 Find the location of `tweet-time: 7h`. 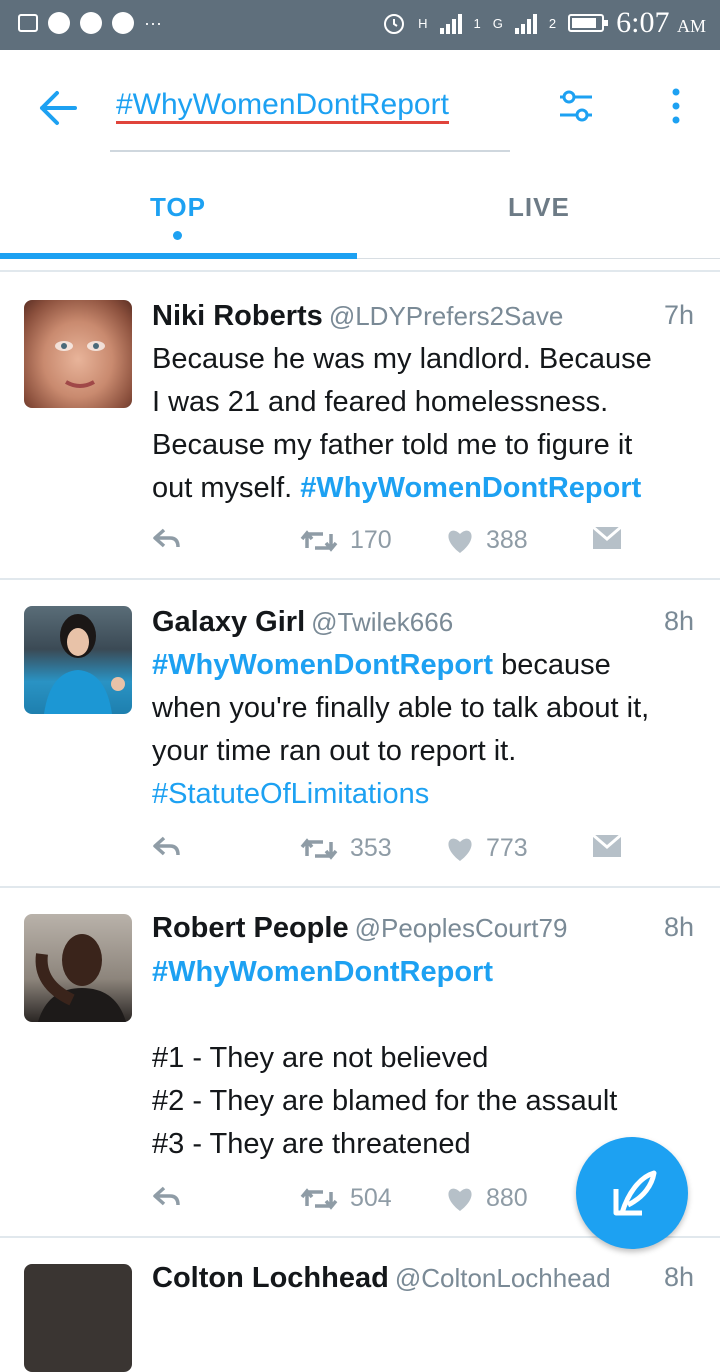

tweet-time: 7h is located at coordinates (678, 315).